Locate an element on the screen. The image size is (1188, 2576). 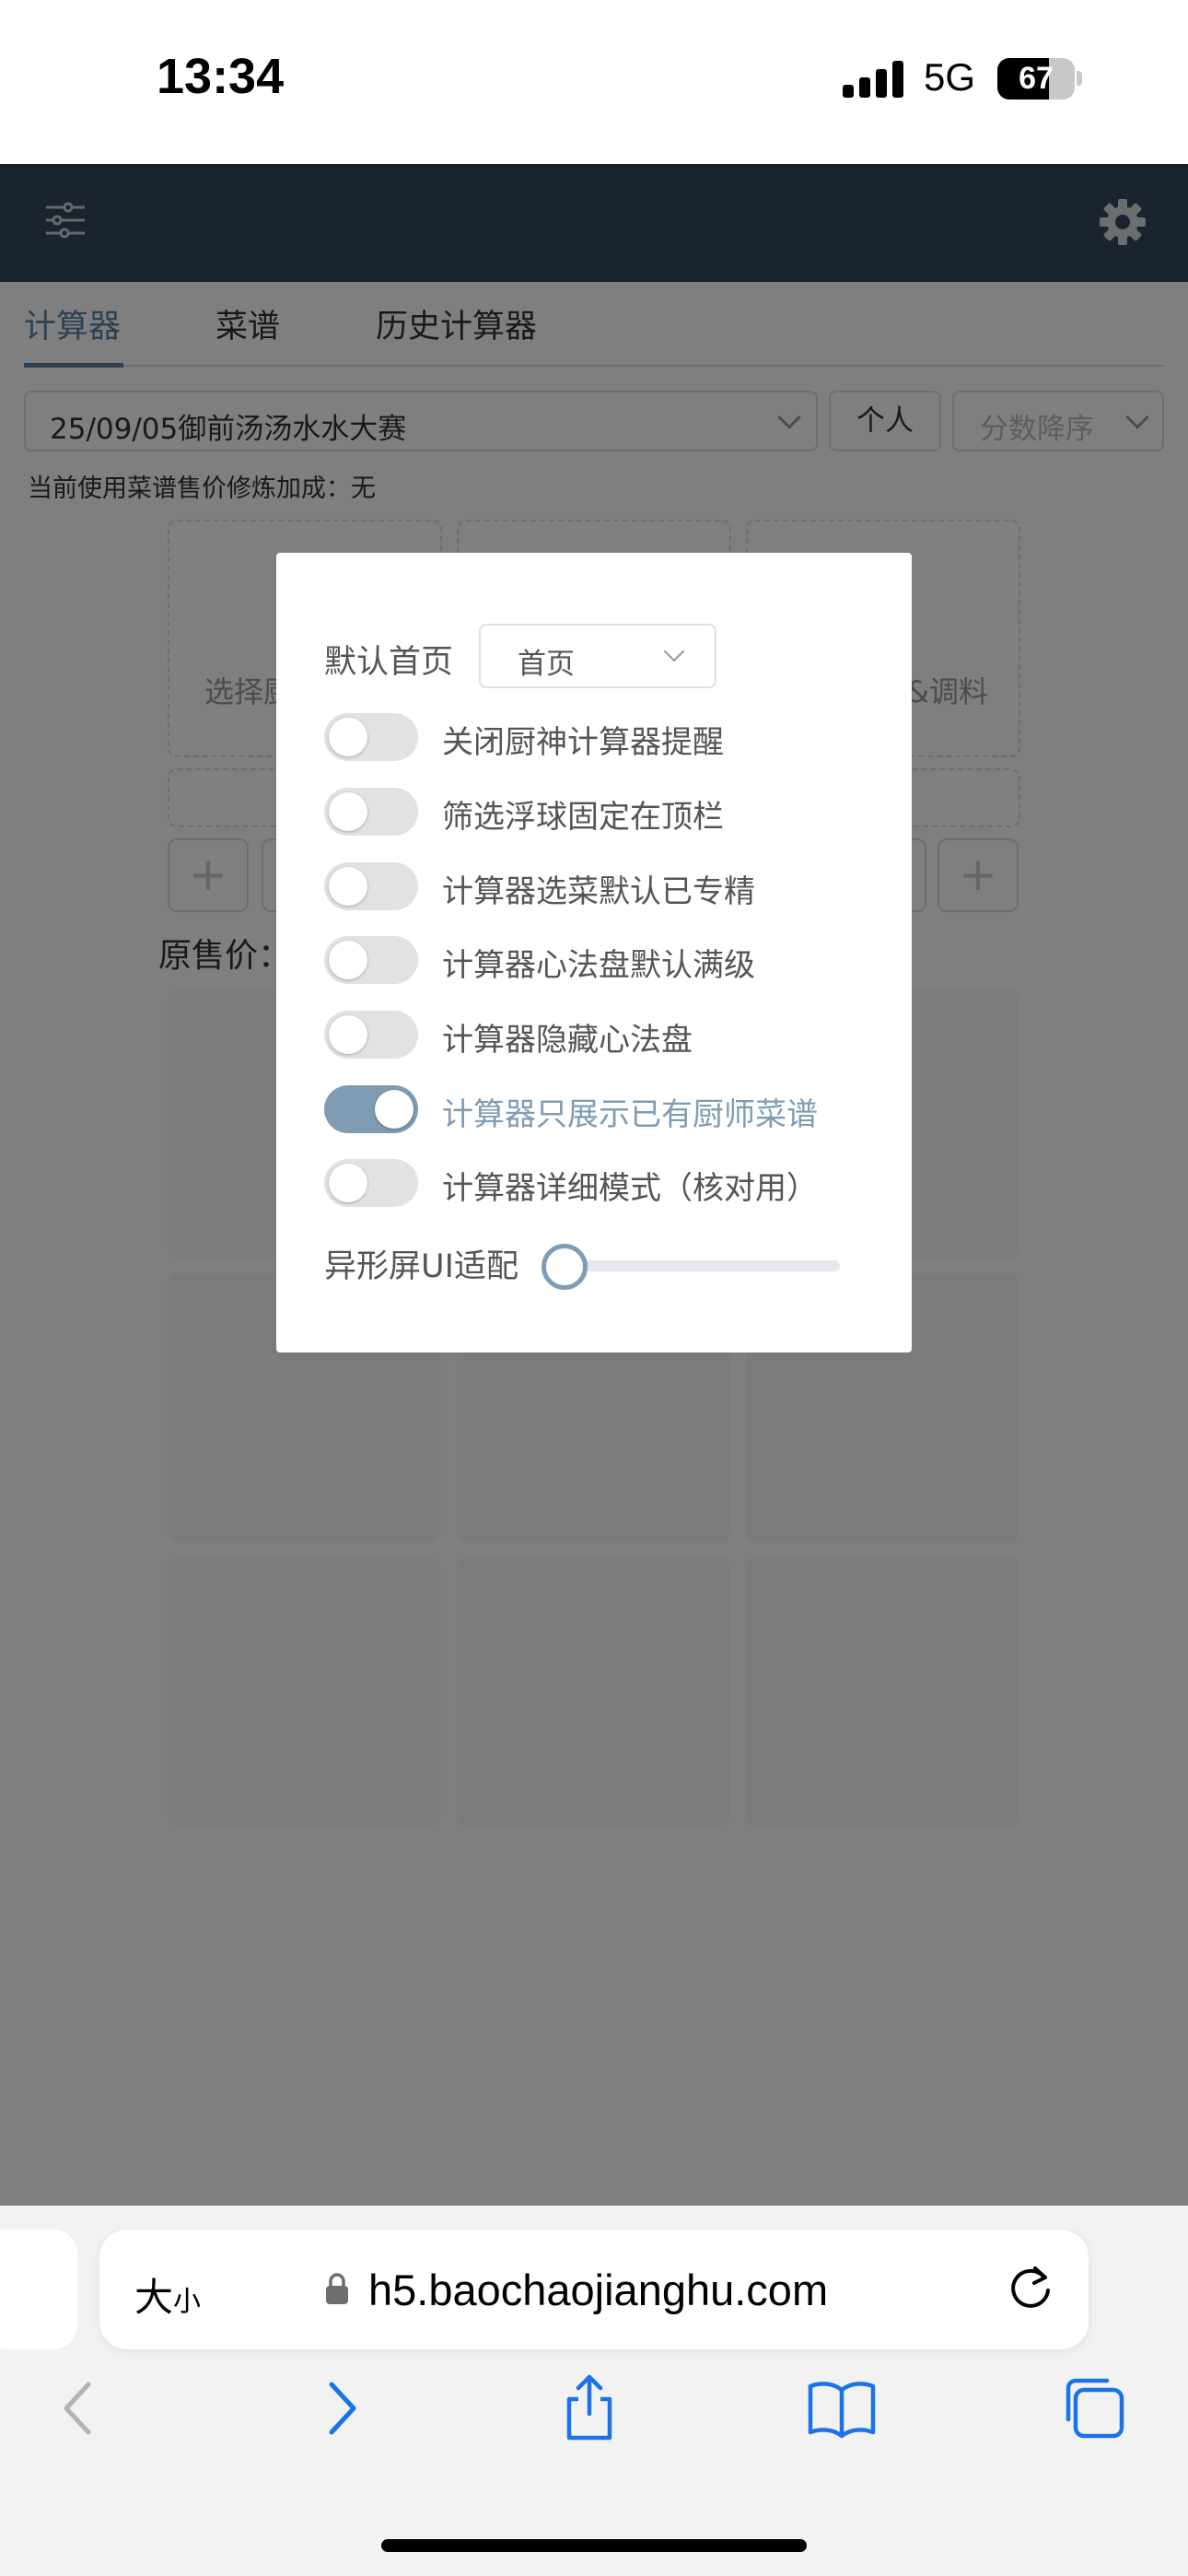
reload-icon is located at coordinates (1031, 2288).